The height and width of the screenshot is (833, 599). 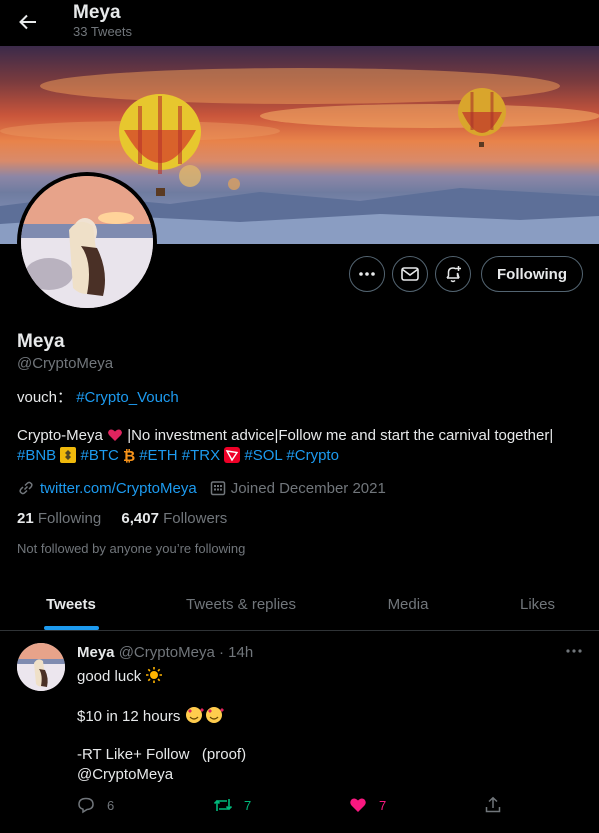 What do you see at coordinates (312, 455) in the screenshot?
I see `hashtag-crypto-link: #Crypto` at bounding box center [312, 455].